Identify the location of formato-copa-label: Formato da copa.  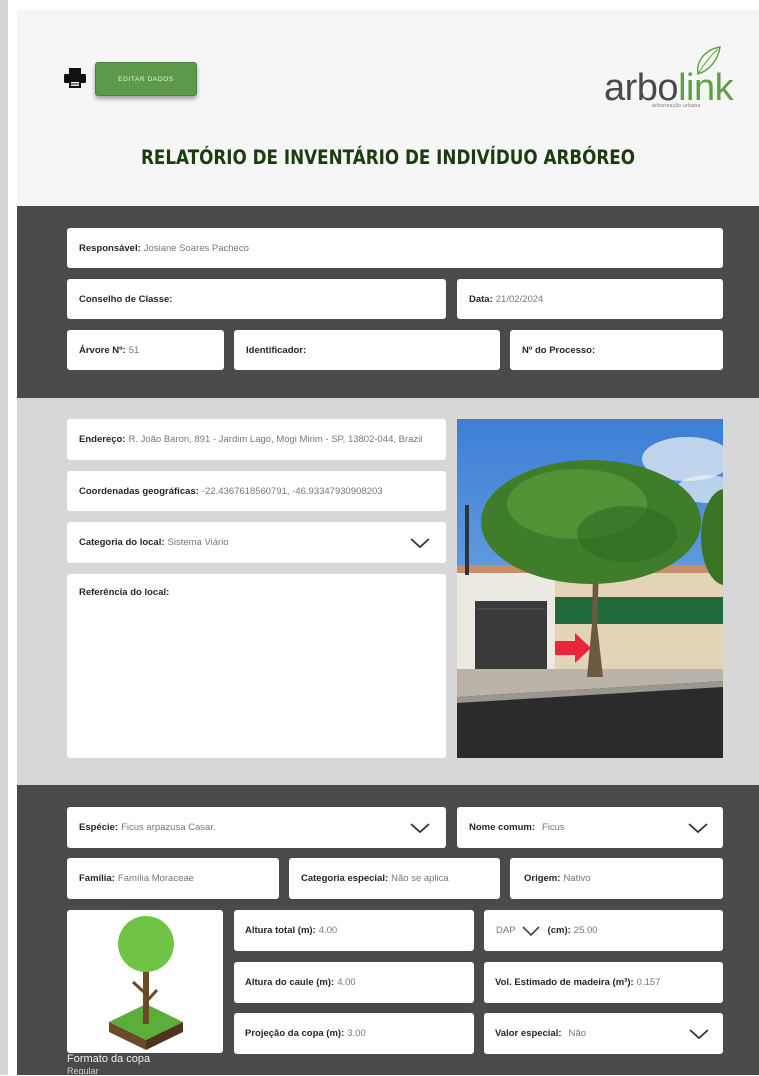
(109, 1059).